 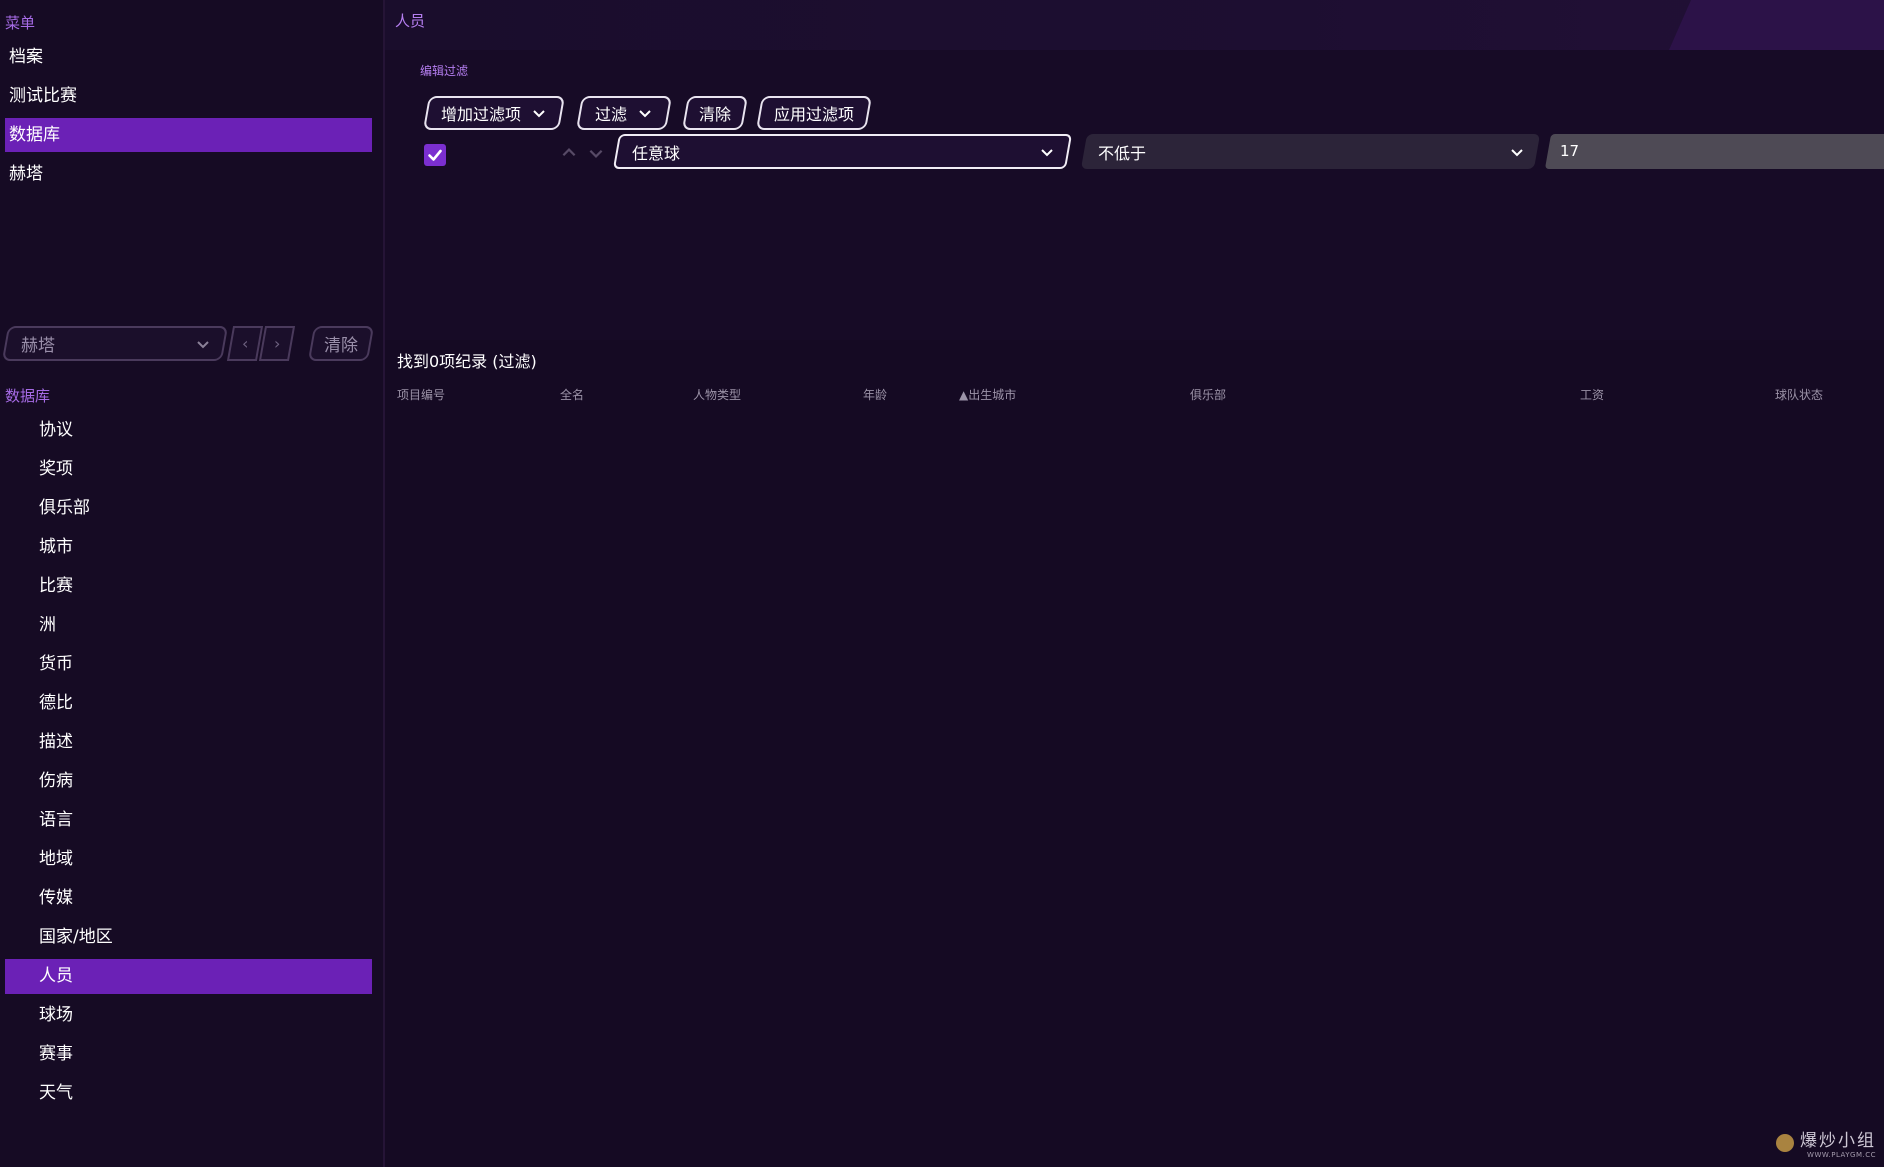 What do you see at coordinates (188, 859) in the screenshot?
I see `db-item-regions: 地域` at bounding box center [188, 859].